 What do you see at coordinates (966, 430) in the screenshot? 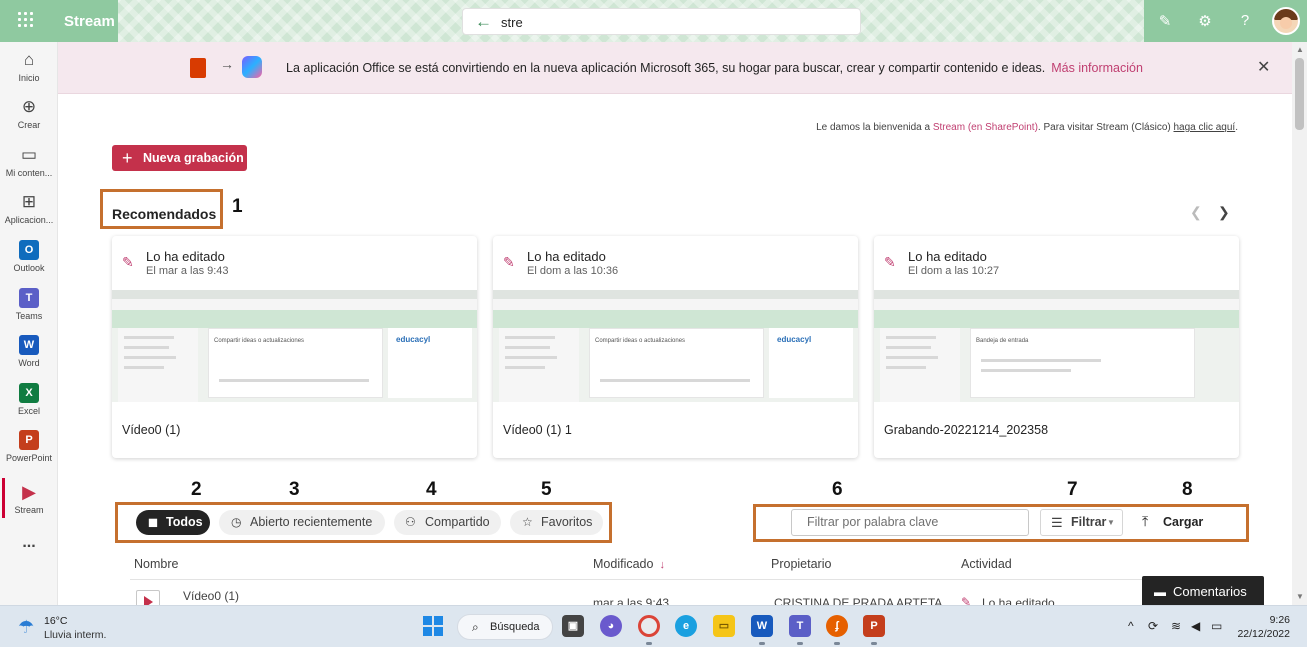
I see `card-title: Grabando-20221214_202358` at bounding box center [966, 430].